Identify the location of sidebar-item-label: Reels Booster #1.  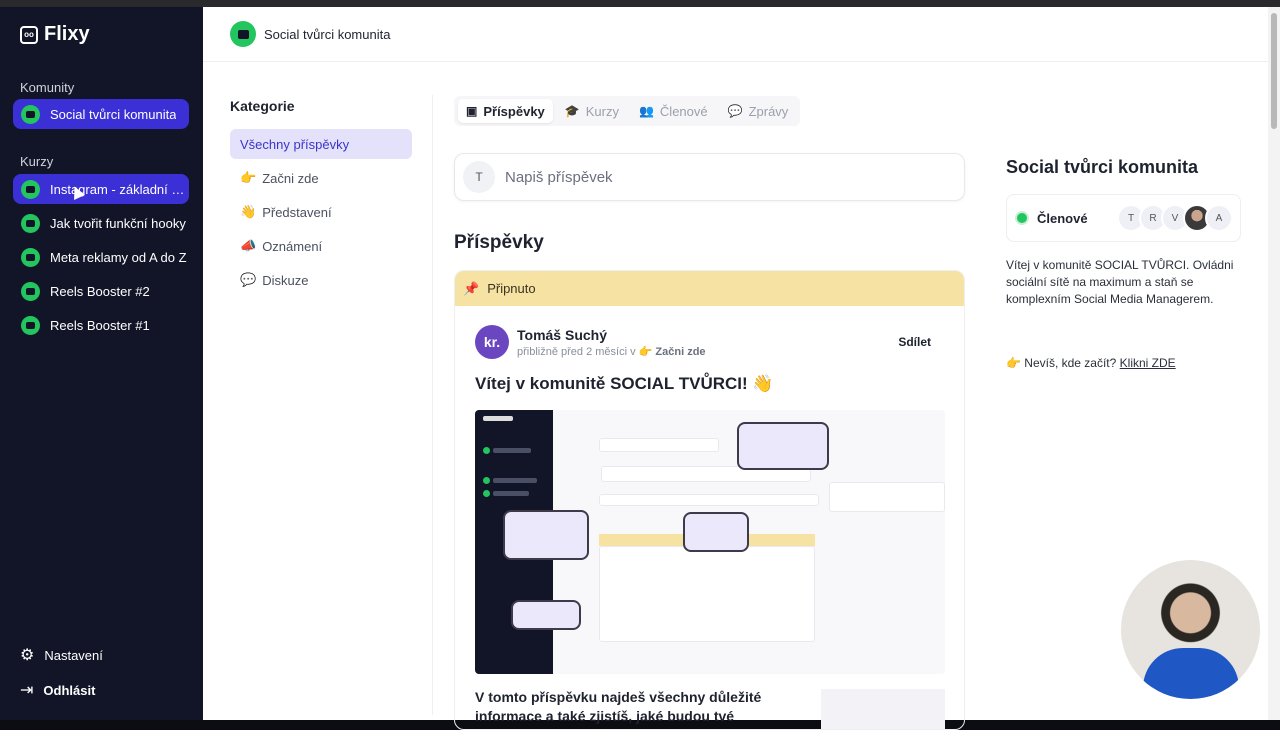
(100, 325).